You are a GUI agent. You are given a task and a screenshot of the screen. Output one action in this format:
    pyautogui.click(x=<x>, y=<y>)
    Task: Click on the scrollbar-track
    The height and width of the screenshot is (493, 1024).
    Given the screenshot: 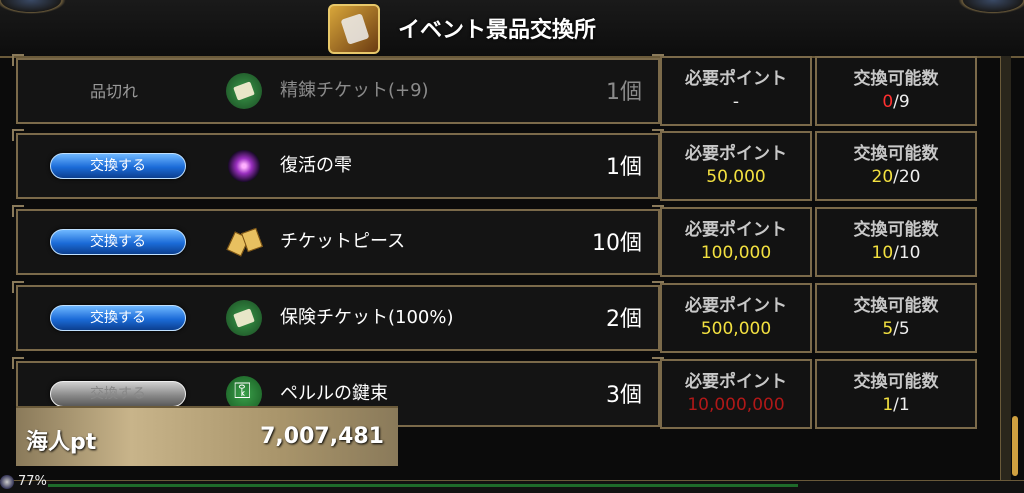 What is the action you would take?
    pyautogui.click(x=1005, y=274)
    